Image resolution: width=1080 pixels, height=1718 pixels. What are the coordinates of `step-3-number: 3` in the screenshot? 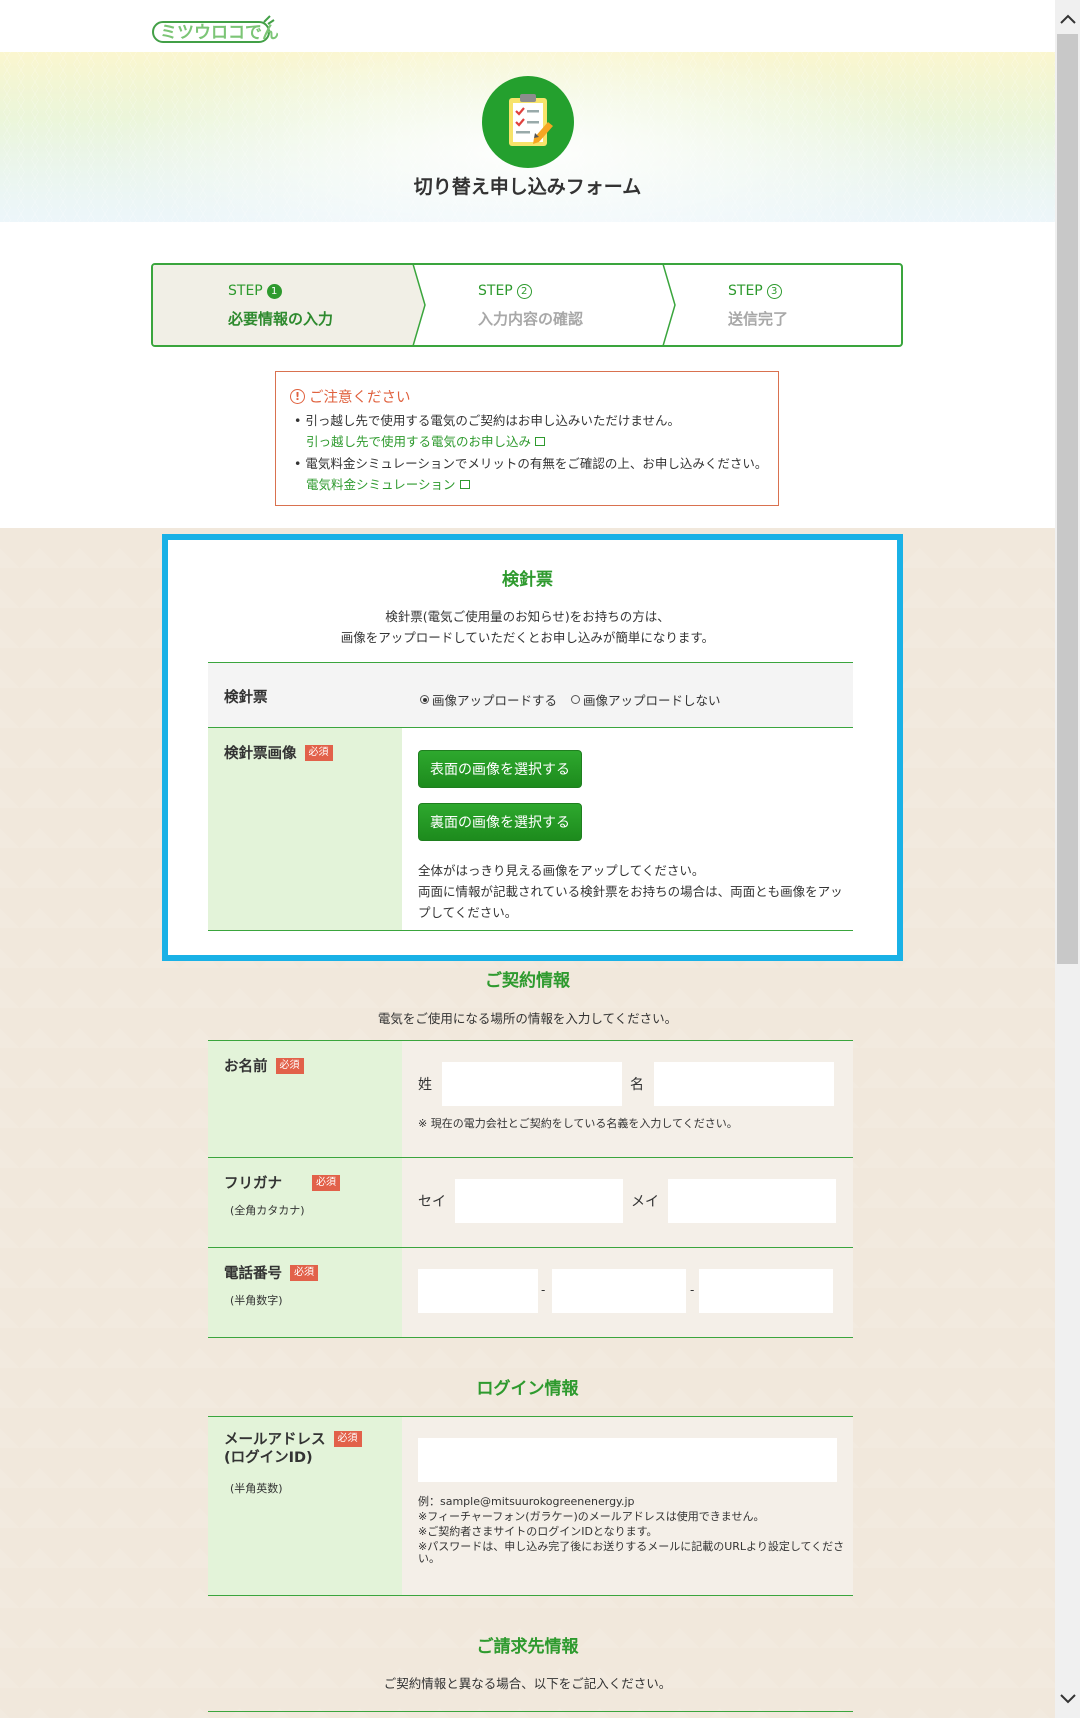 It's located at (774, 291).